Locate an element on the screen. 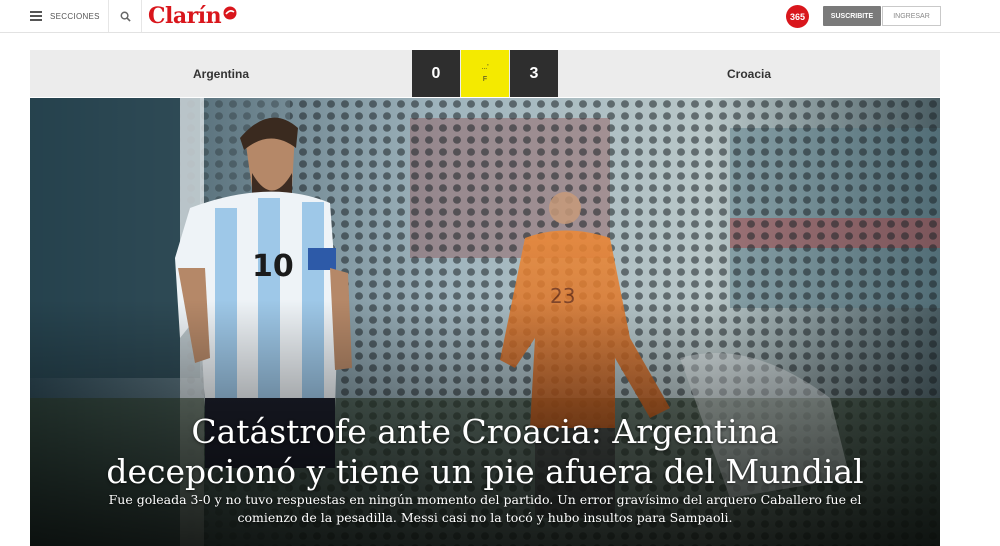 The image size is (1000, 546). login-button: INGRESAR is located at coordinates (911, 16).